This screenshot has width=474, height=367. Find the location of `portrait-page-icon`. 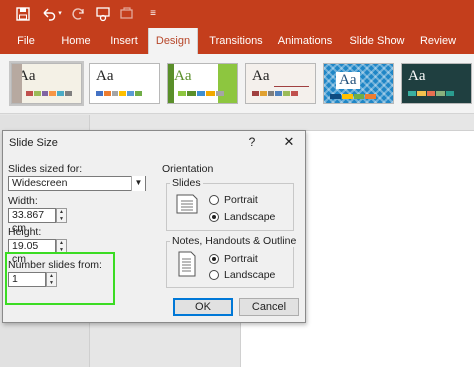

portrait-page-icon is located at coordinates (187, 264).